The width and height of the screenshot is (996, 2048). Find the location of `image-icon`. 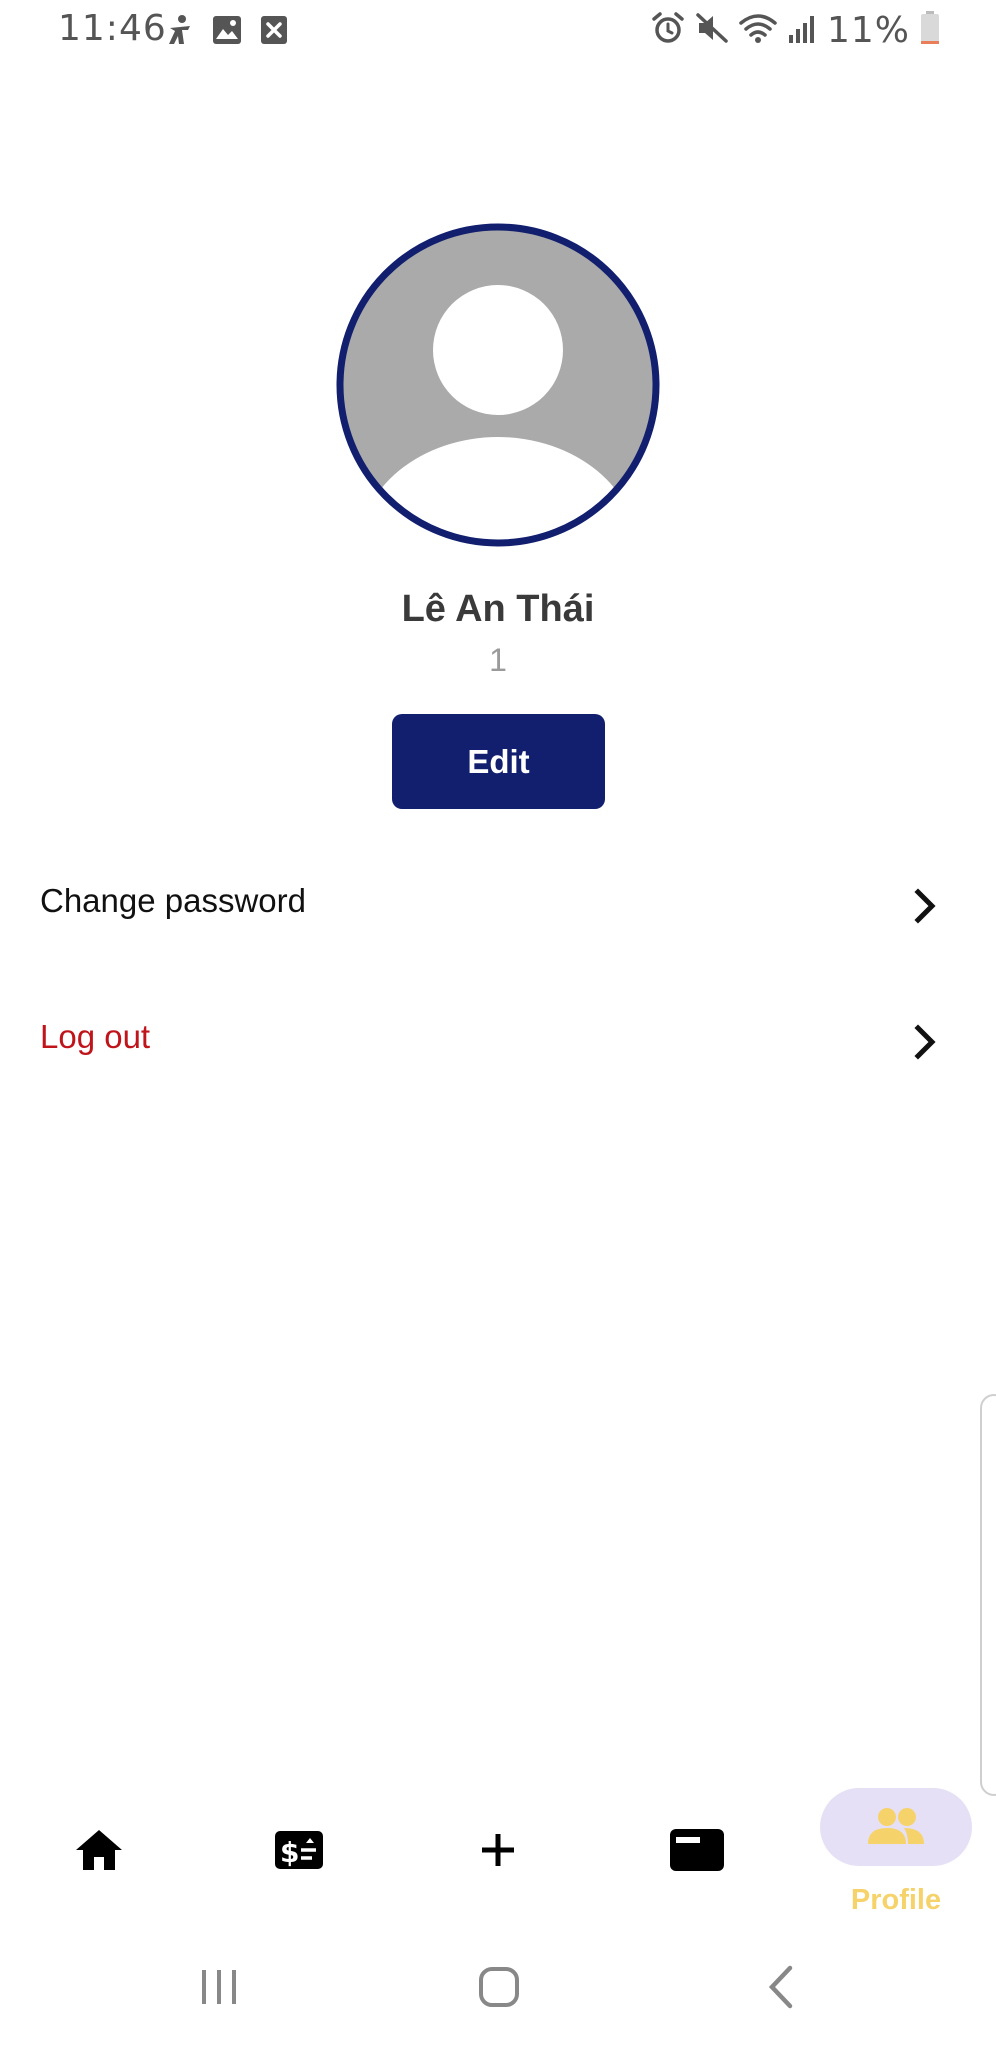

image-icon is located at coordinates (227, 32).